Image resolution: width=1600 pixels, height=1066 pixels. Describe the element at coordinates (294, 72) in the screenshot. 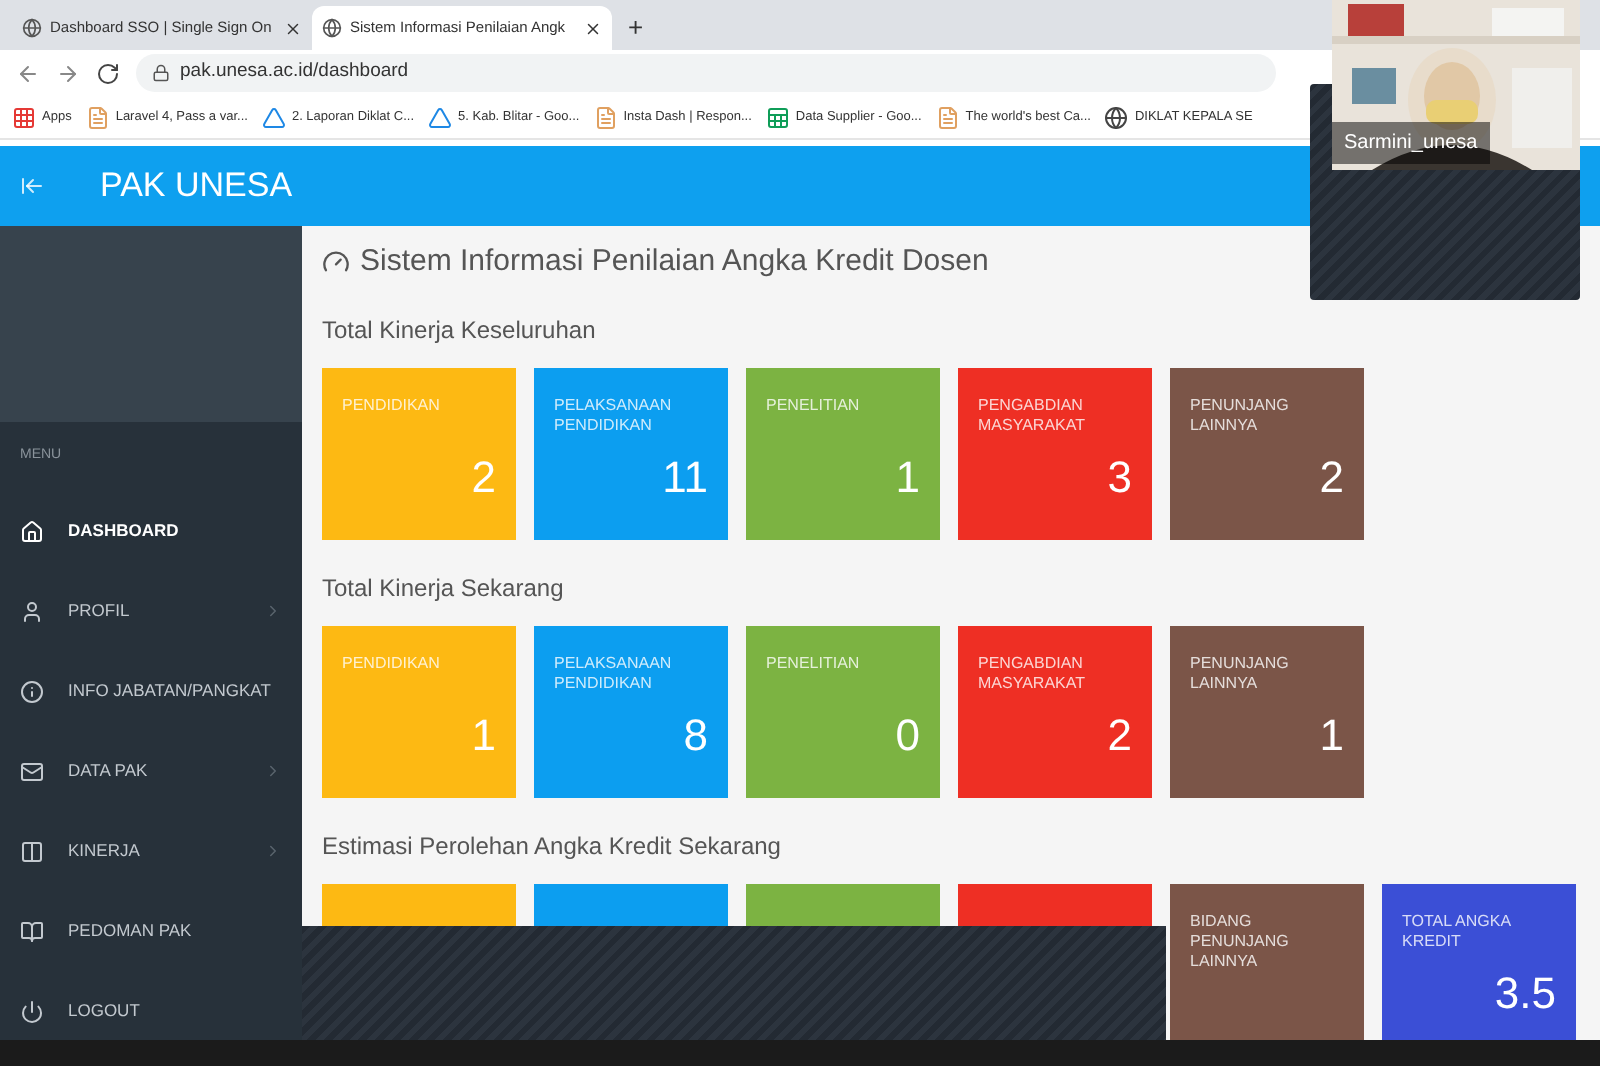

I see `address-text: pak.unesa.ac.id/dashboard` at that location.